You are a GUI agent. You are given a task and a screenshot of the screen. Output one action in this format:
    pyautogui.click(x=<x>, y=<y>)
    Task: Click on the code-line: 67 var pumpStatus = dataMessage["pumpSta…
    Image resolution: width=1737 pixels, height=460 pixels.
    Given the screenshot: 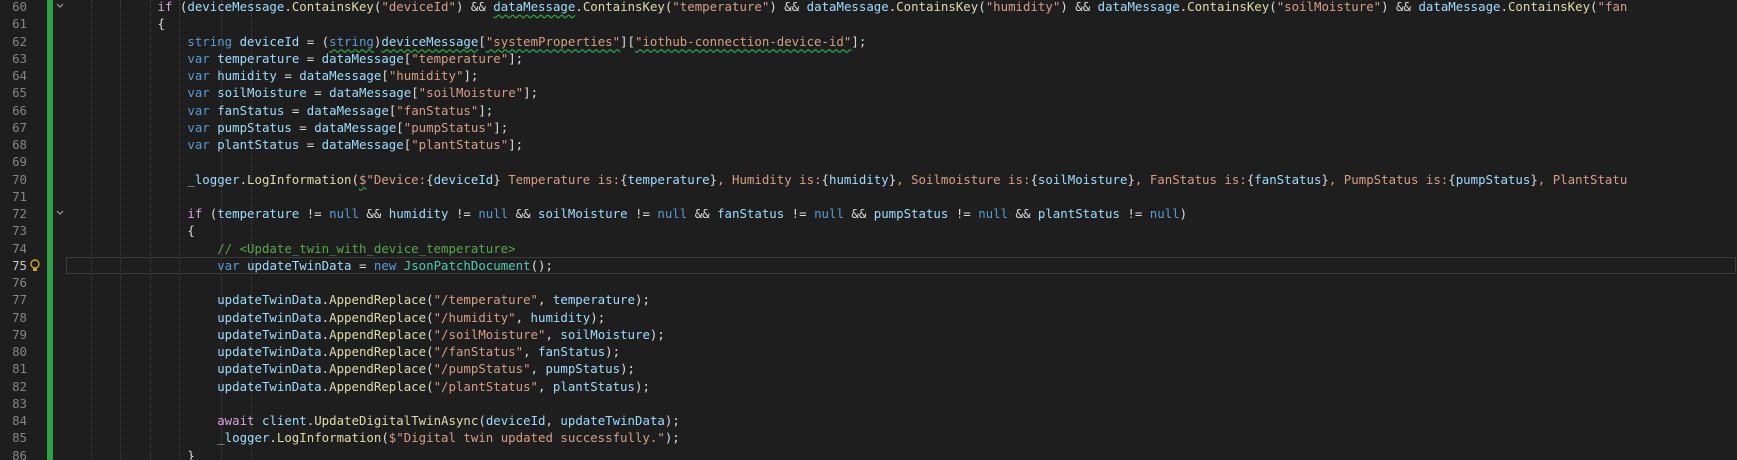 What is the action you would take?
    pyautogui.click(x=868, y=127)
    